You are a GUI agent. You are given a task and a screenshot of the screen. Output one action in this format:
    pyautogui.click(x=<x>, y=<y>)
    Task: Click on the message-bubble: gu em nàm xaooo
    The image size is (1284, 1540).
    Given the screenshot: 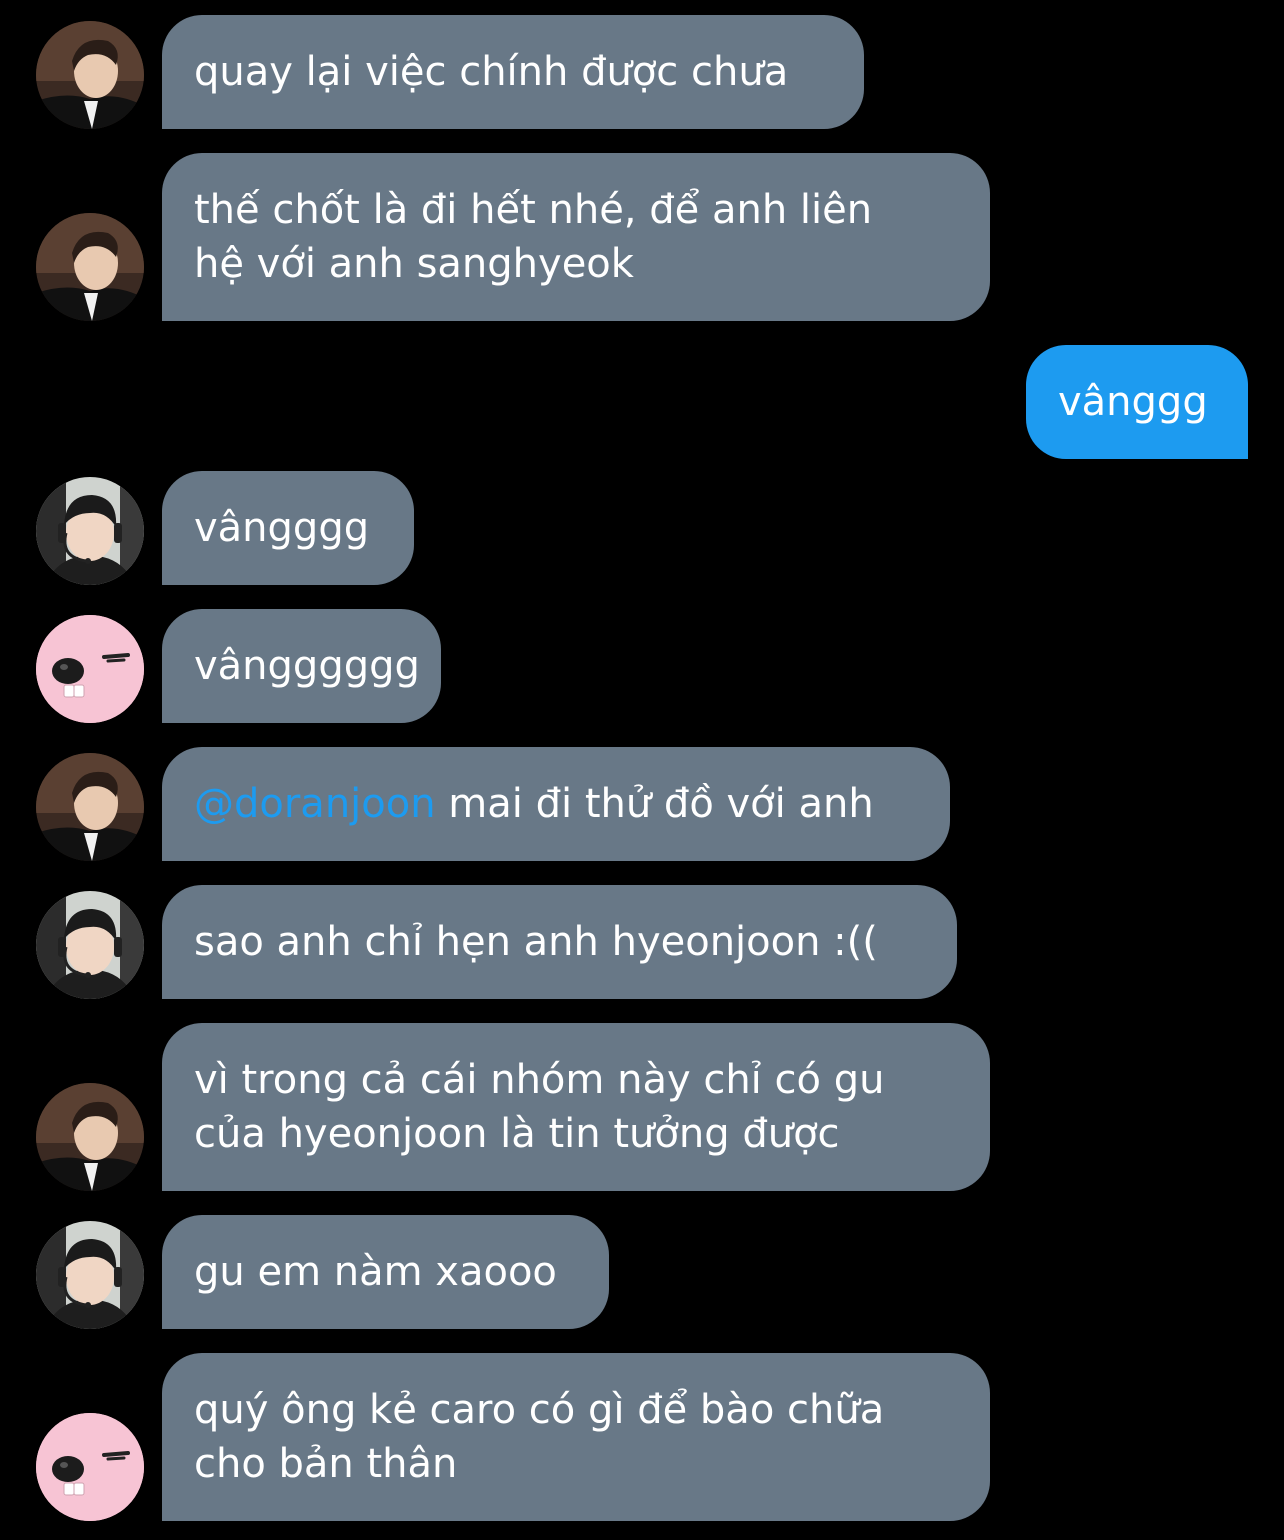 What is the action you would take?
    pyautogui.click(x=385, y=1272)
    